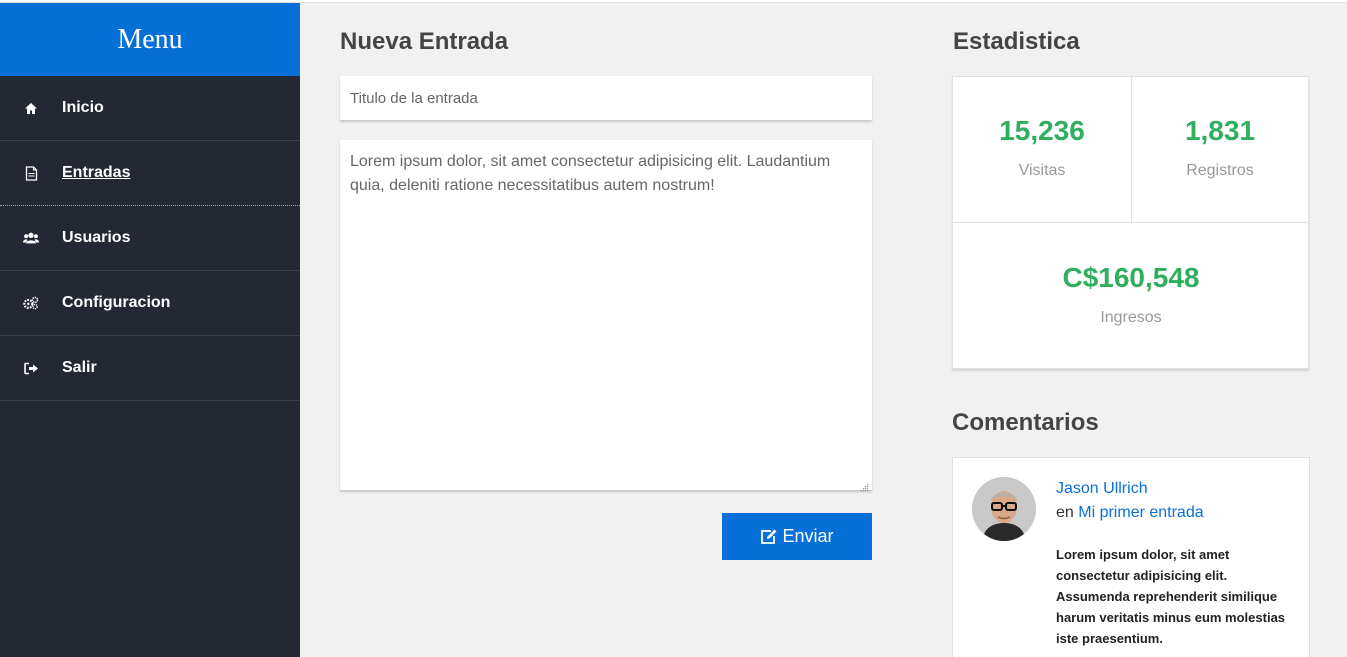 The image size is (1347, 657). What do you see at coordinates (1140, 512) in the screenshot?
I see `comment-post-link: Mi primer entrada` at bounding box center [1140, 512].